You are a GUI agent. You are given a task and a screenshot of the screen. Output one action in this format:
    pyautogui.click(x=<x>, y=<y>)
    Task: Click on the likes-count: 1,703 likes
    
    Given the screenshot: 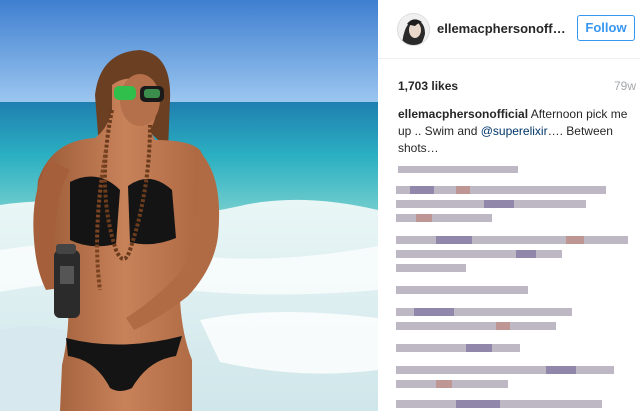 What is the action you would take?
    pyautogui.click(x=428, y=86)
    